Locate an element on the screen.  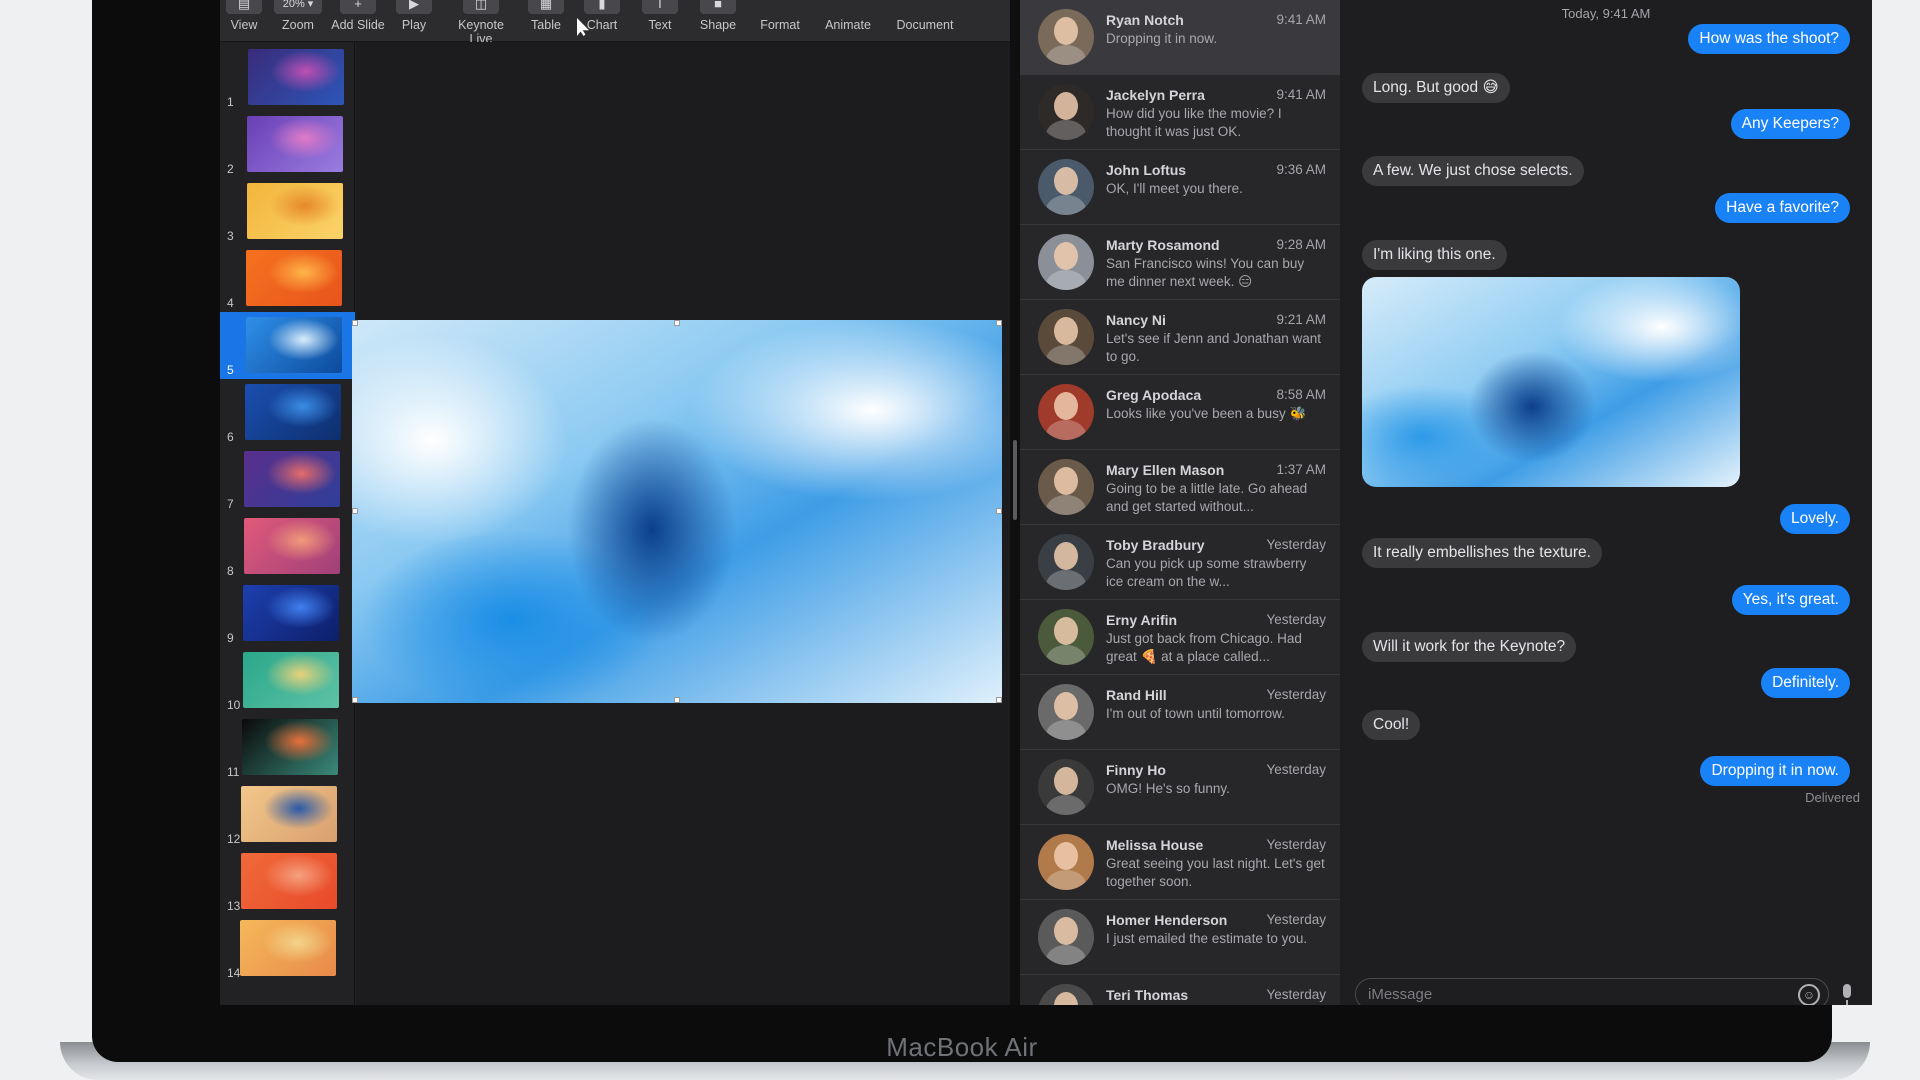
slide-thumbnail-row: 11 is located at coordinates (287, 747).